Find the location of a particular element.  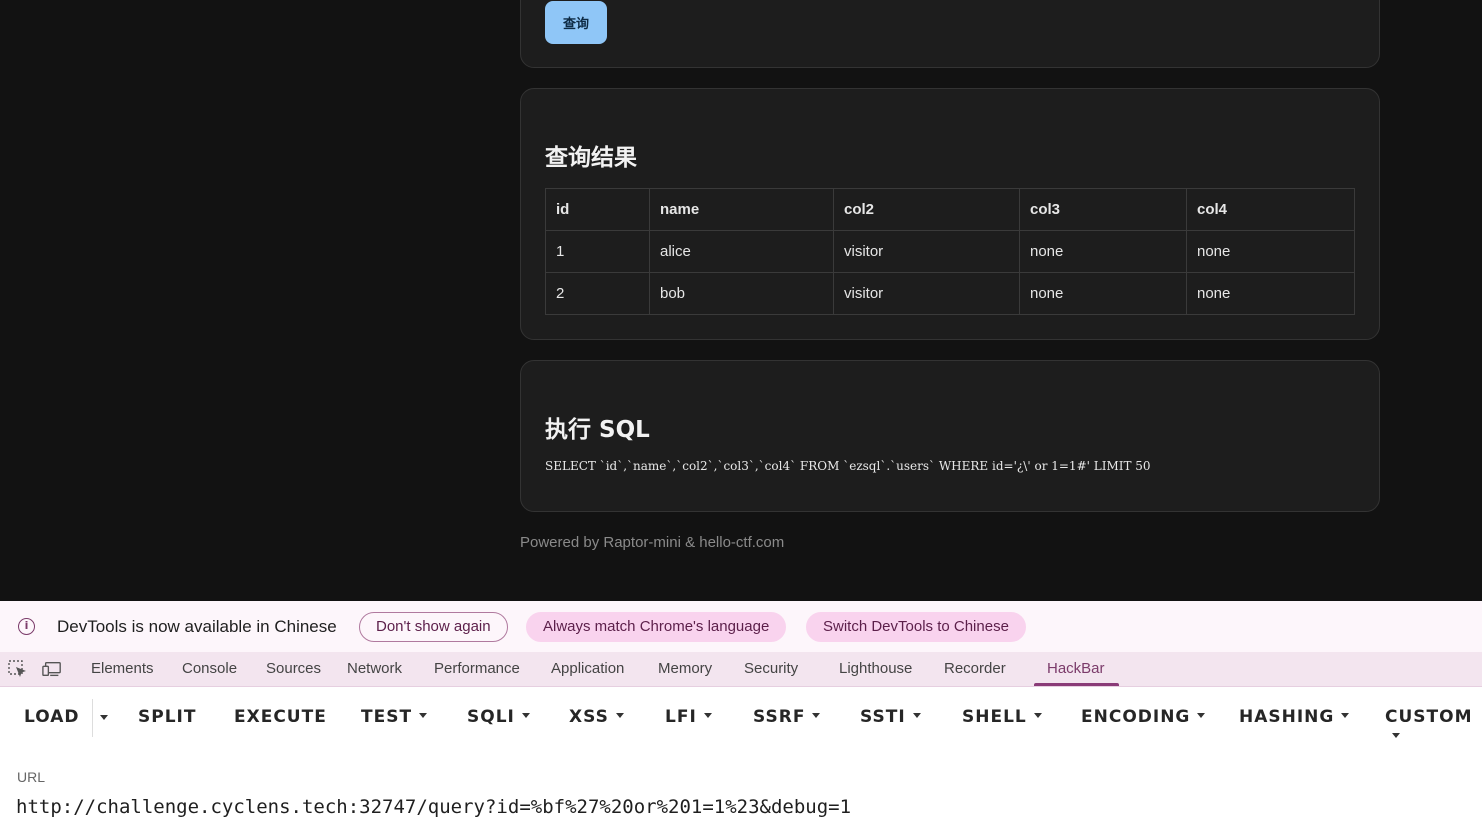

table-row: 1 alice visitor none none is located at coordinates (950, 251).